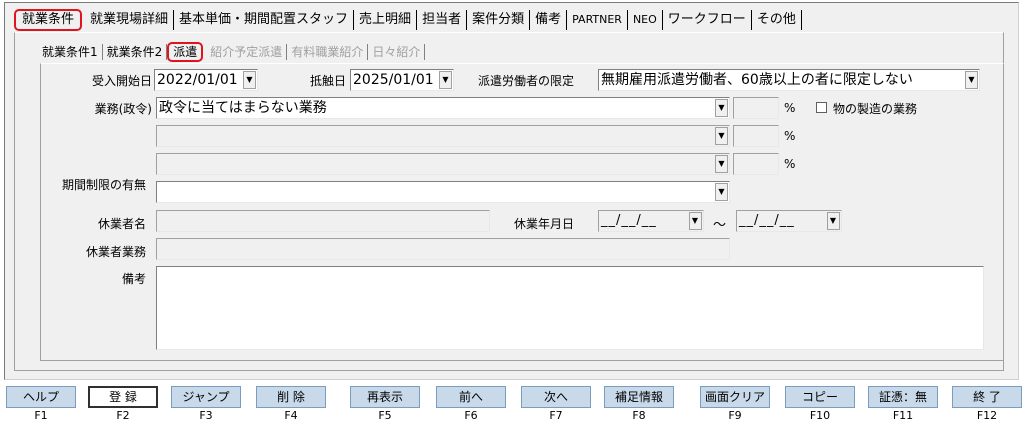 This screenshot has height=428, width=1024. Describe the element at coordinates (442, 20) in the screenshot. I see `tab-person-in-charge: 担当者` at that location.